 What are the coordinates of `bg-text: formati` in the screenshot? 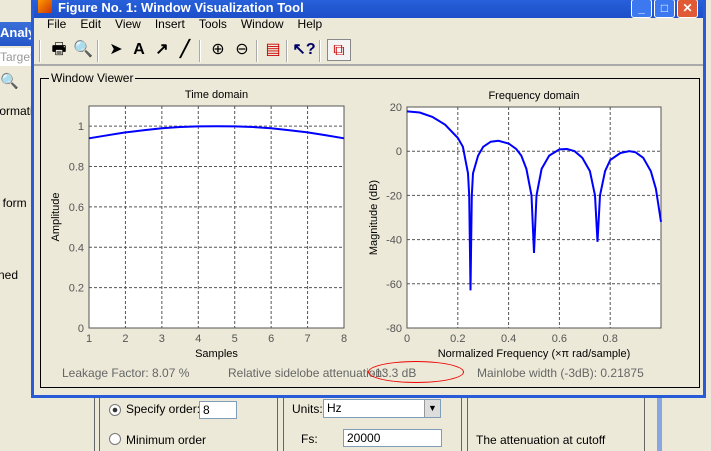 It's located at (16, 111).